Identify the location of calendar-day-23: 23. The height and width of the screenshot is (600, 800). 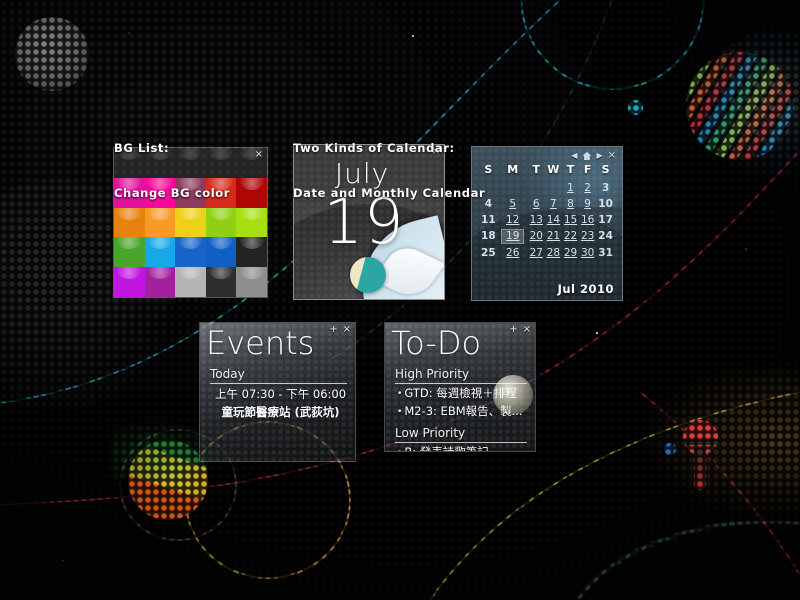
(587, 236).